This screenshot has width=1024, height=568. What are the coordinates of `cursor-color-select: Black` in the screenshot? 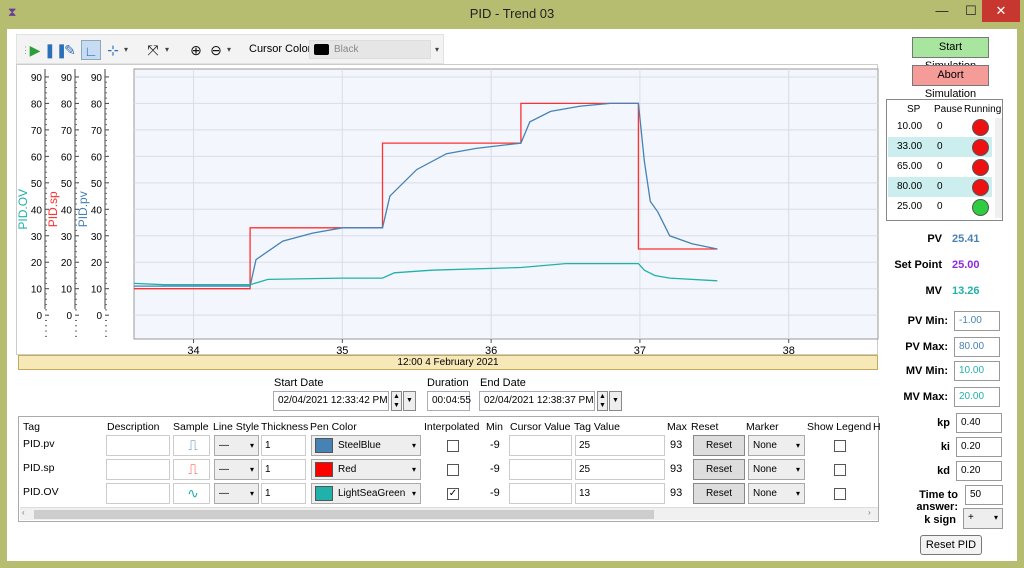 It's located at (370, 49).